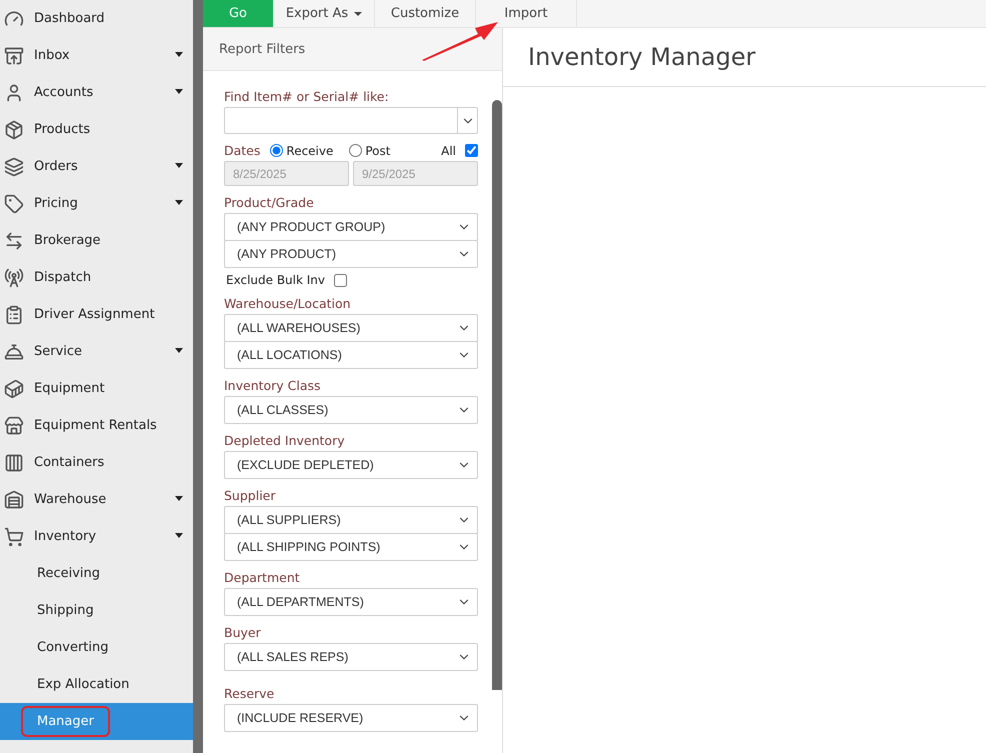 This screenshot has height=753, width=986. What do you see at coordinates (307, 96) in the screenshot?
I see `field-label: Find Item# or Serial# like:` at bounding box center [307, 96].